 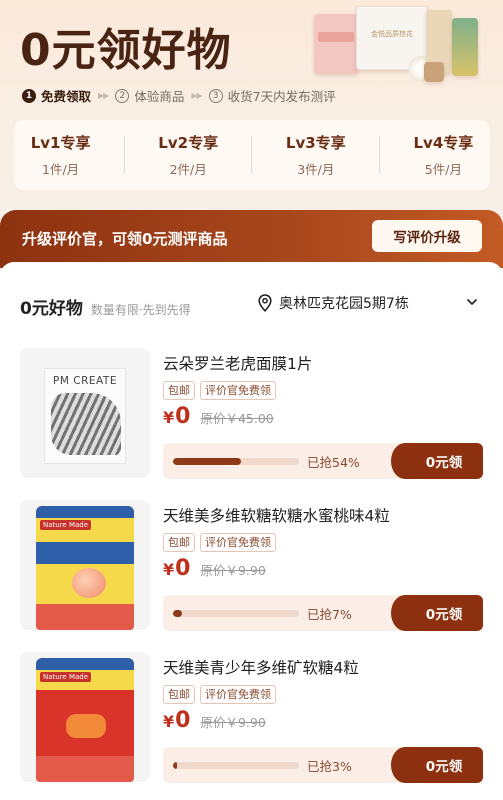 I want to click on level-quota: 3件/月, so click(x=316, y=169).